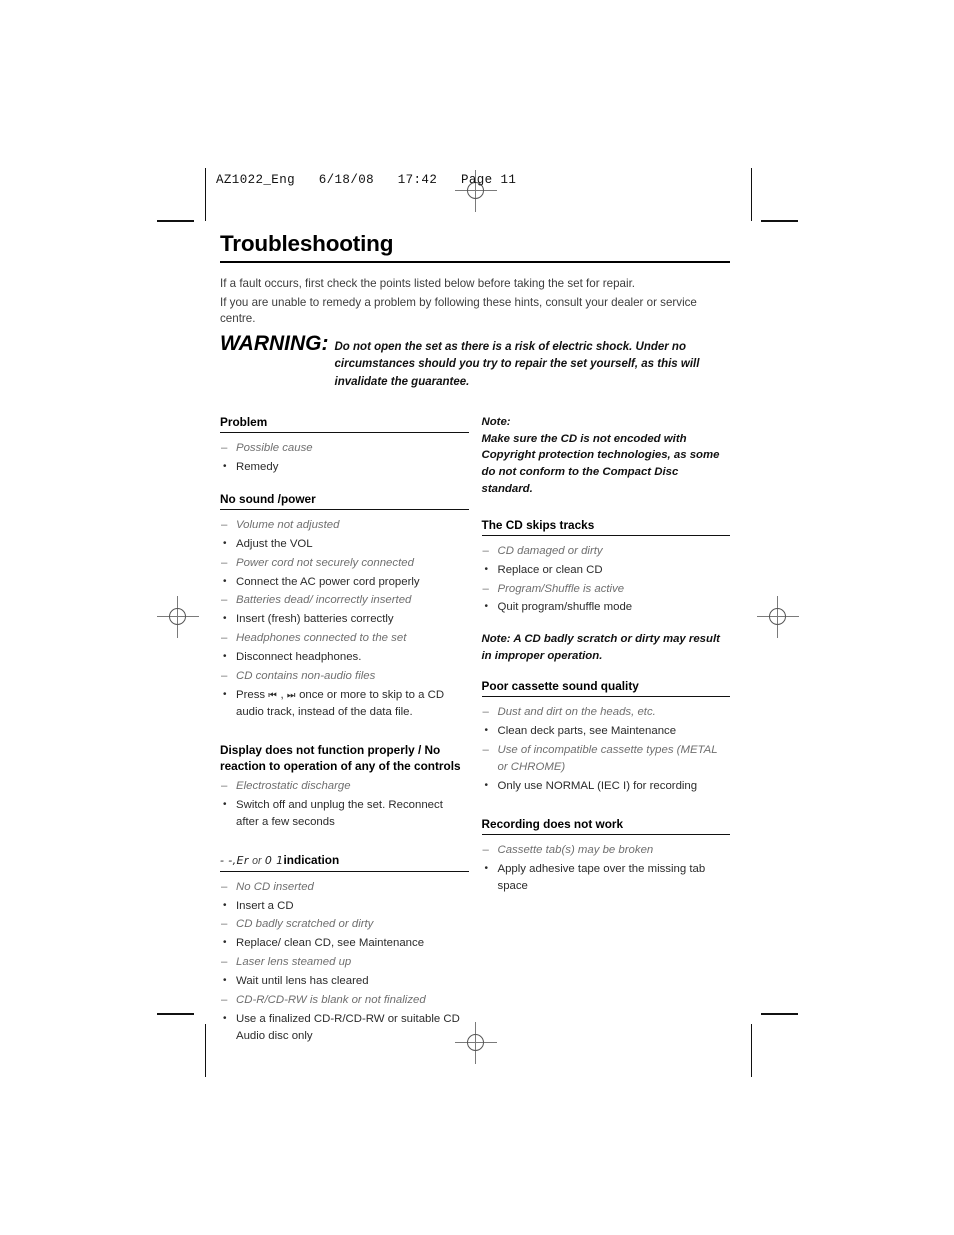  I want to click on crop-mark-top-left-vertical, so click(205, 194).